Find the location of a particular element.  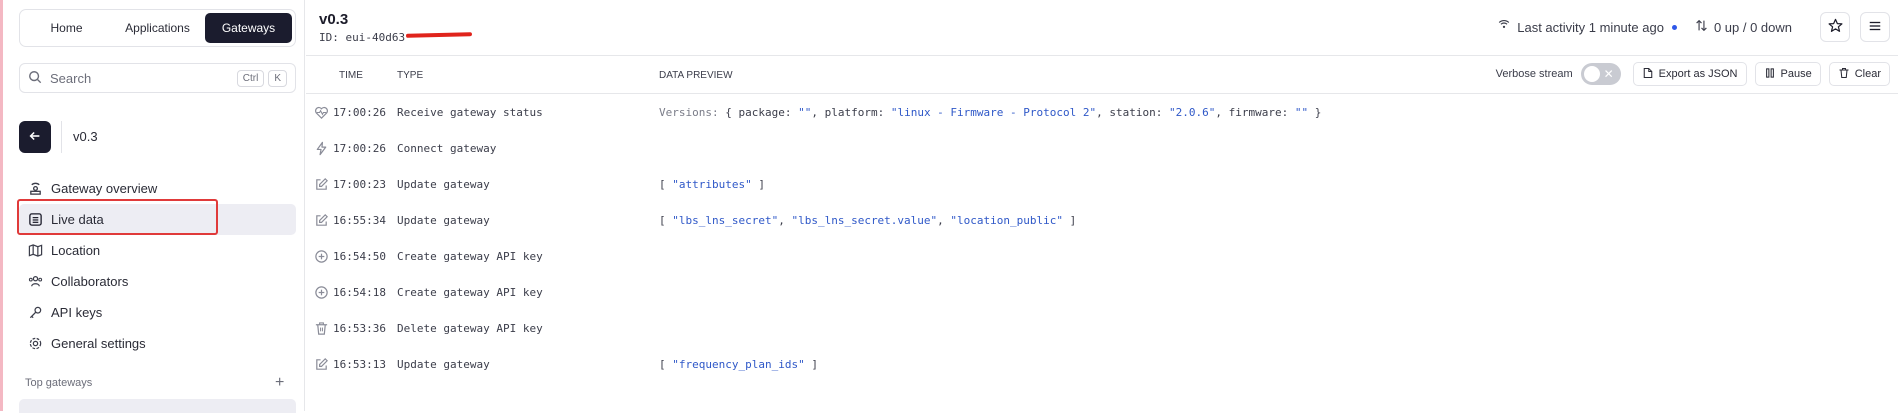

event-type: Connect gateway is located at coordinates (447, 148).